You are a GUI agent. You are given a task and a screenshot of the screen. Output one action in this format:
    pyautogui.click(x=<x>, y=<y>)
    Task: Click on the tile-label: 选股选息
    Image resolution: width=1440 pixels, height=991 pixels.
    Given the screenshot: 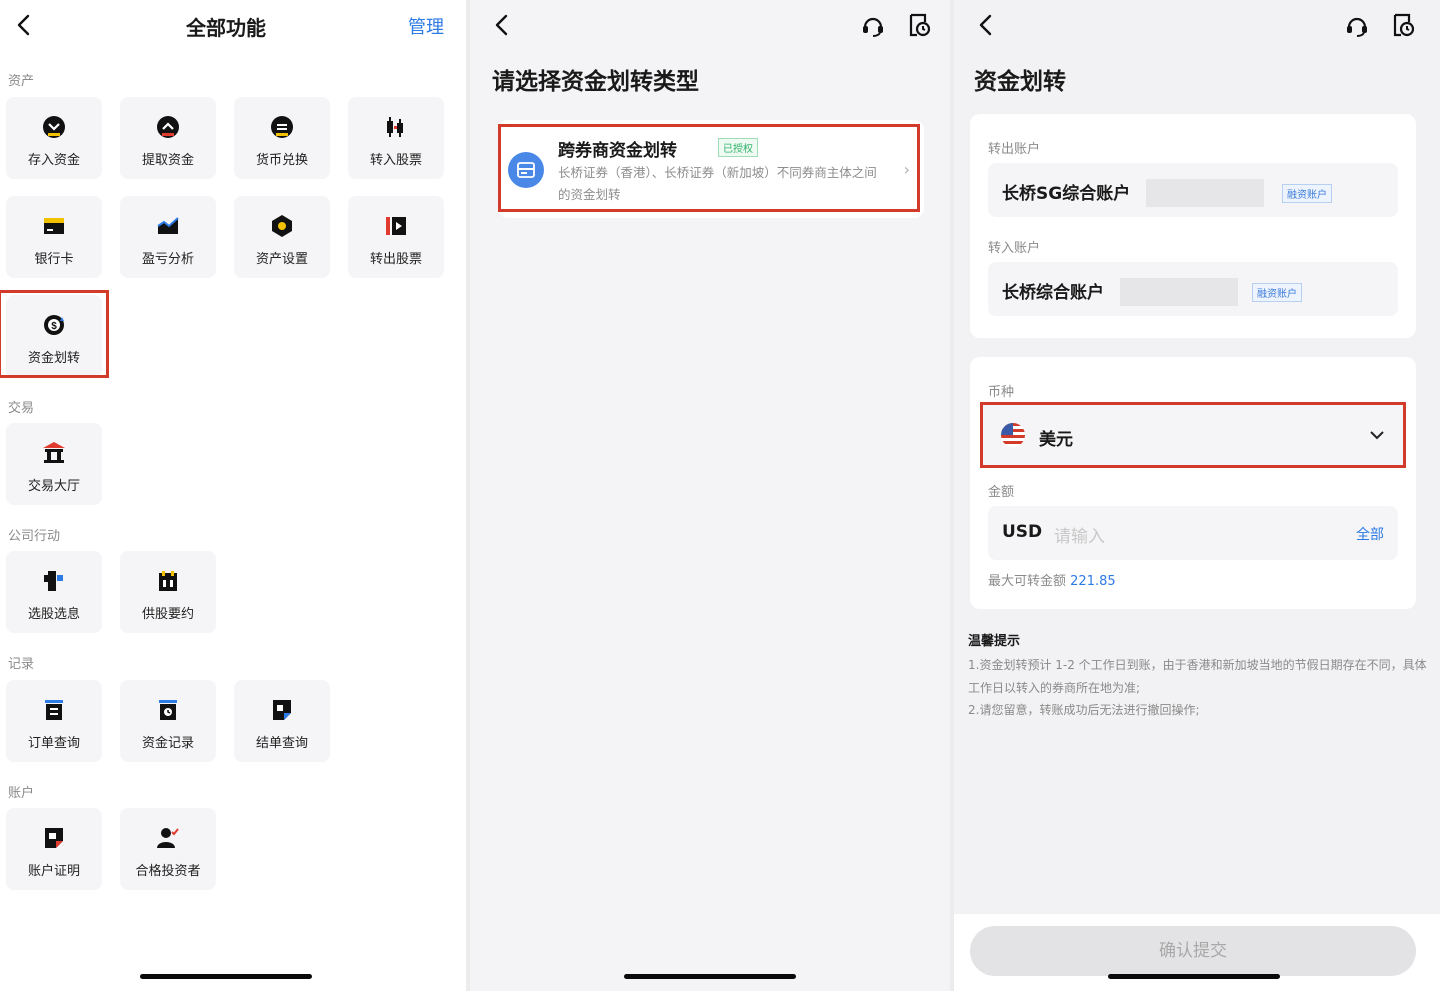 What is the action you would take?
    pyautogui.click(x=53, y=614)
    